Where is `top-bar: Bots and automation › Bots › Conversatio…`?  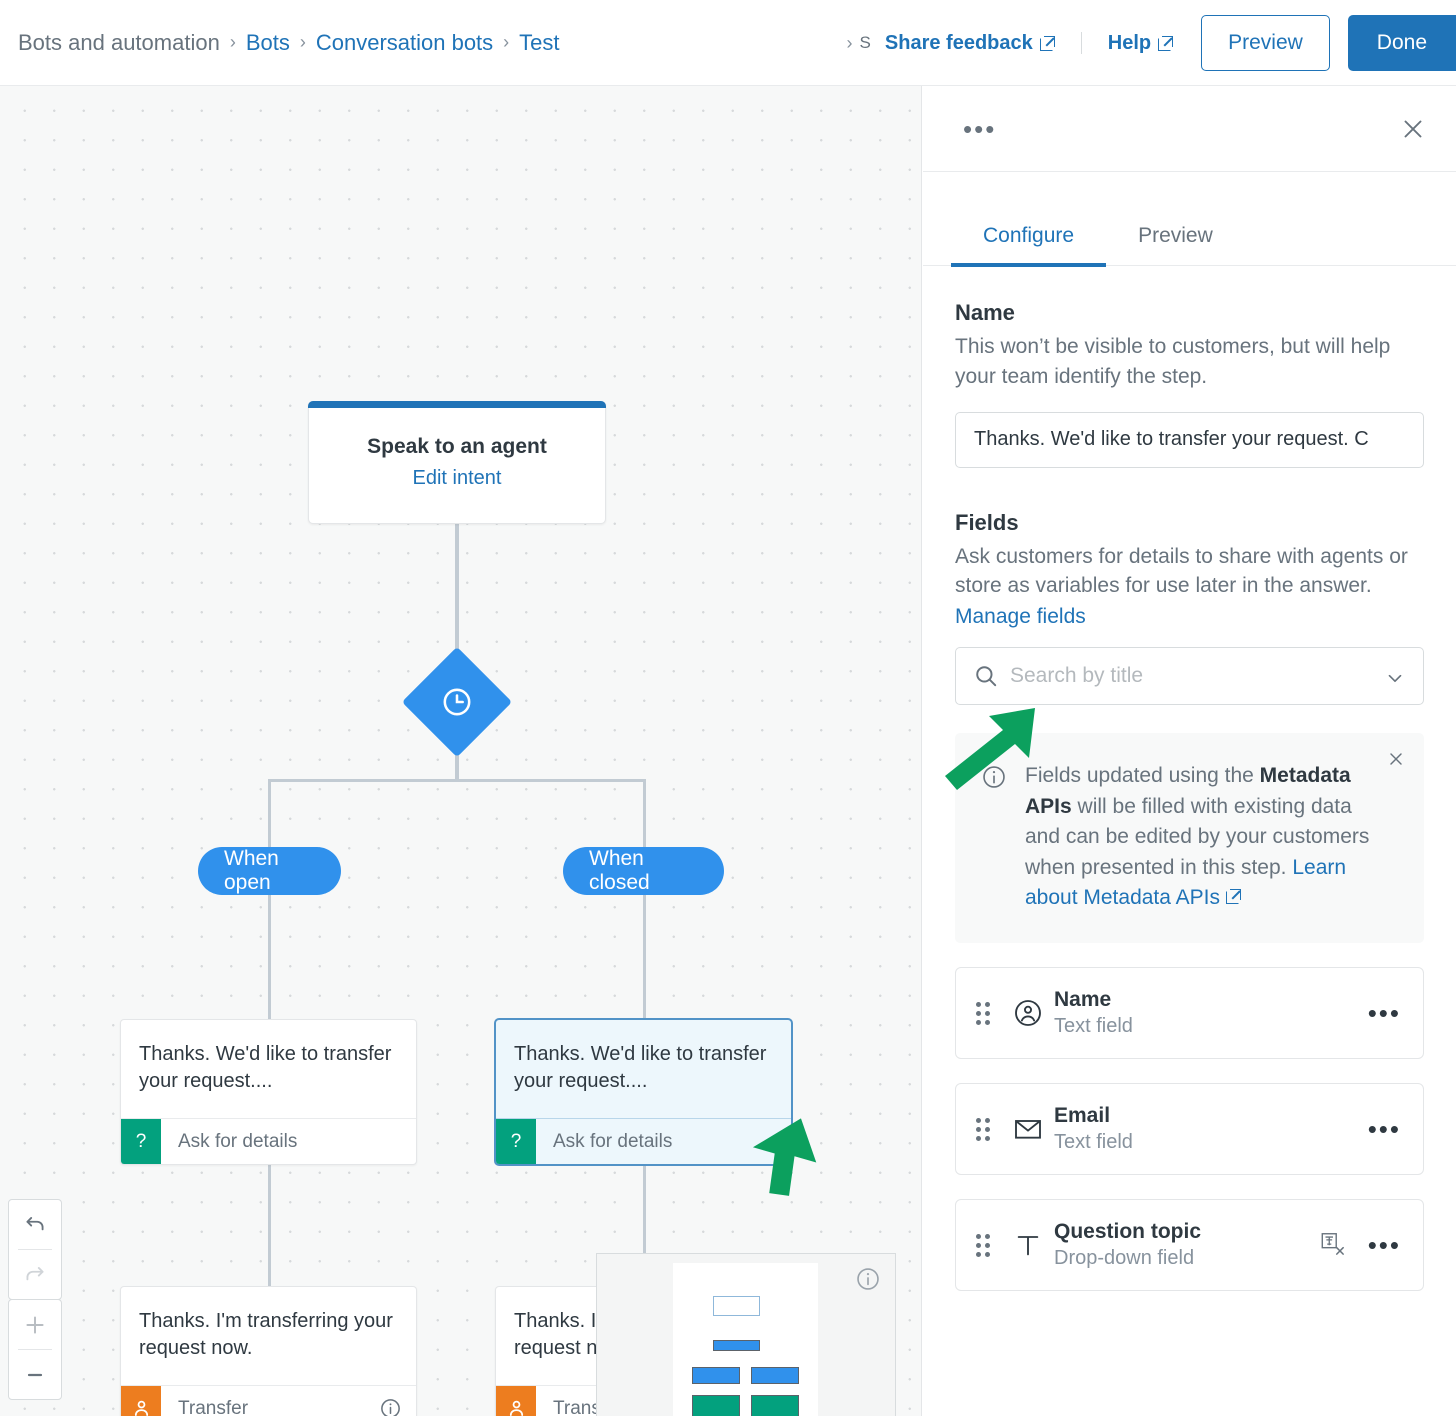
top-bar: Bots and automation › Bots › Conversatio… is located at coordinates (728, 43).